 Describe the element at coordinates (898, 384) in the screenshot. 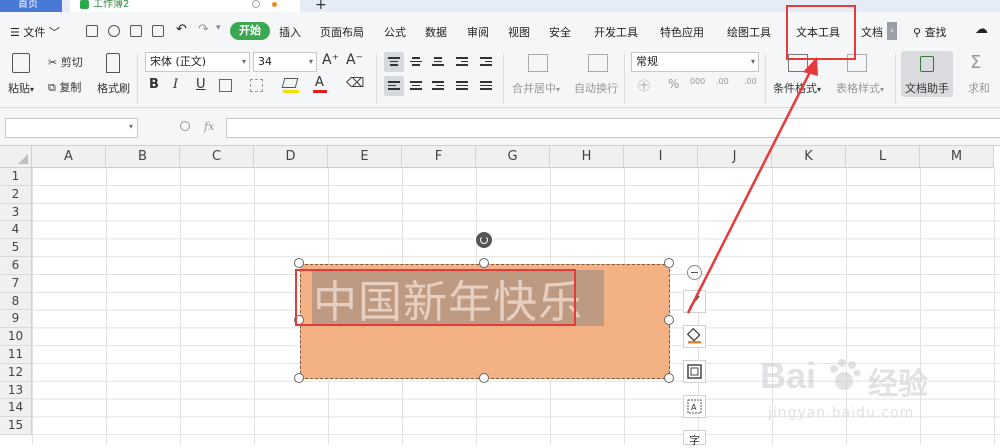

I see `watermark-brand2: 经验` at that location.